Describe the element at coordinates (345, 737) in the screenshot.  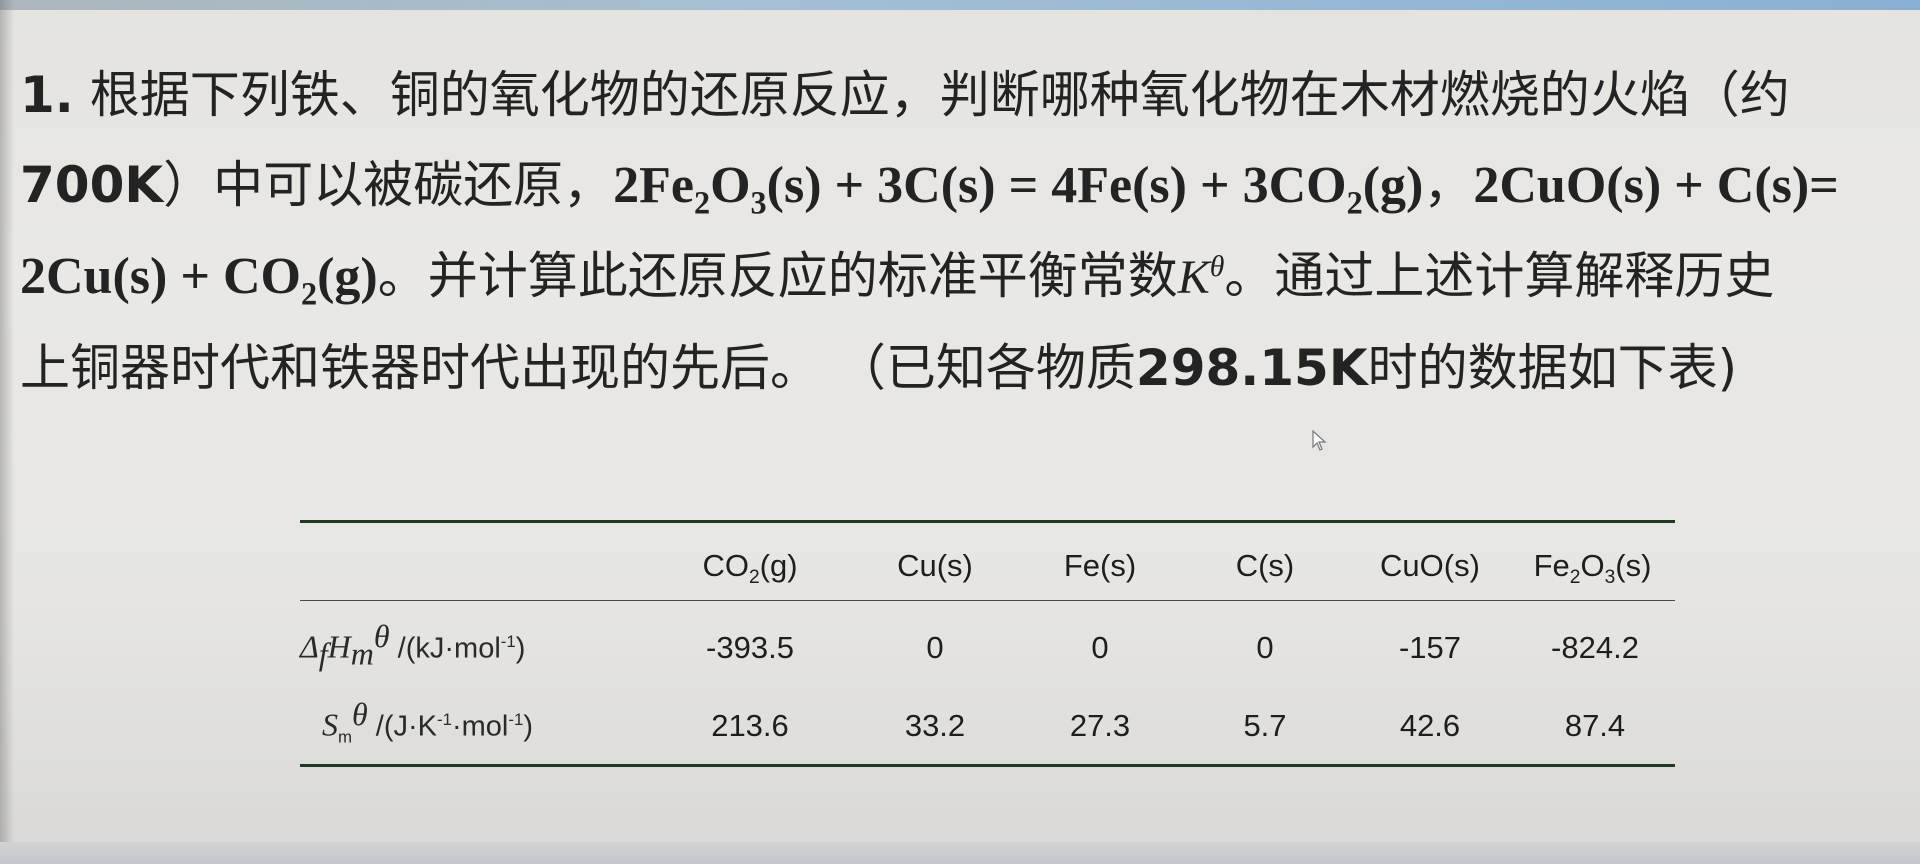
I see `entropy-m-sub: m` at that location.